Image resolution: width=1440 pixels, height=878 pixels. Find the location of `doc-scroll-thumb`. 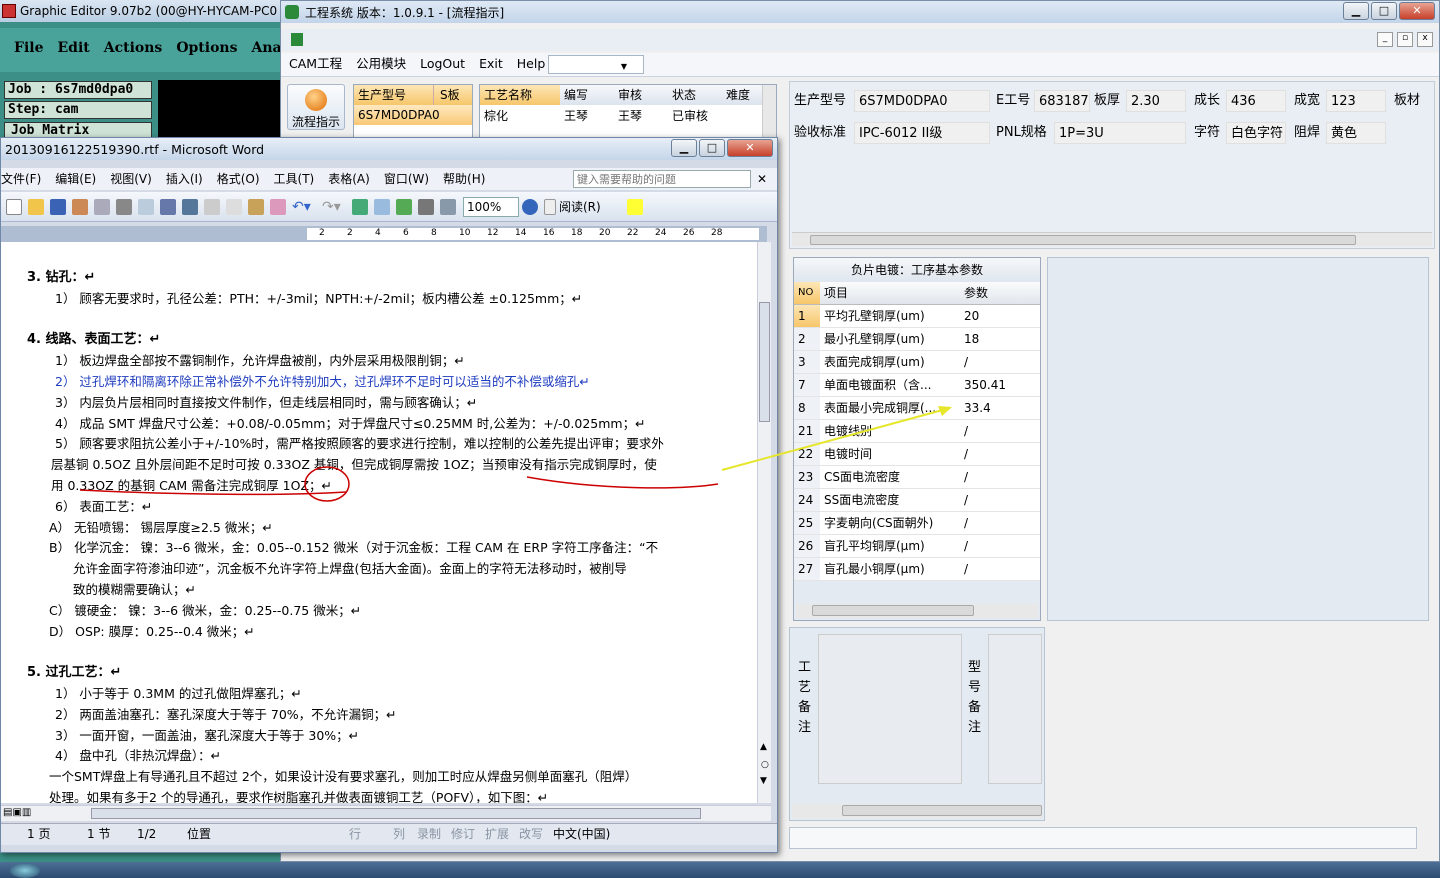

doc-scroll-thumb is located at coordinates (764, 362).